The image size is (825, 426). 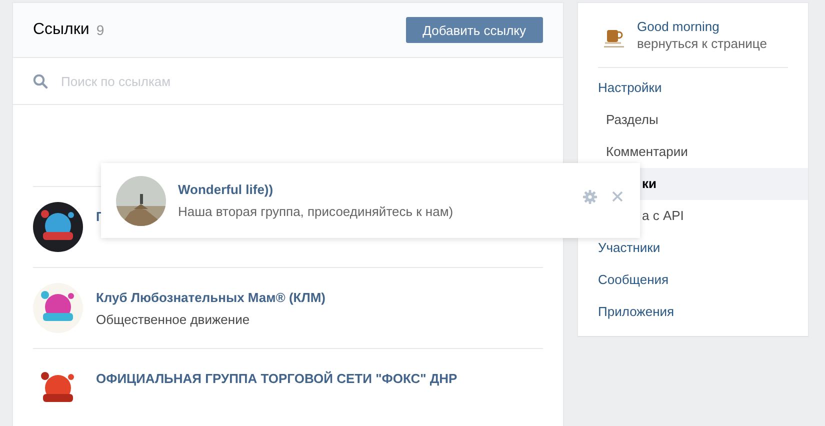 What do you see at coordinates (316, 211) in the screenshot?
I see `link-description: Наша вторая группа, присоединяйтесь к нам)` at bounding box center [316, 211].